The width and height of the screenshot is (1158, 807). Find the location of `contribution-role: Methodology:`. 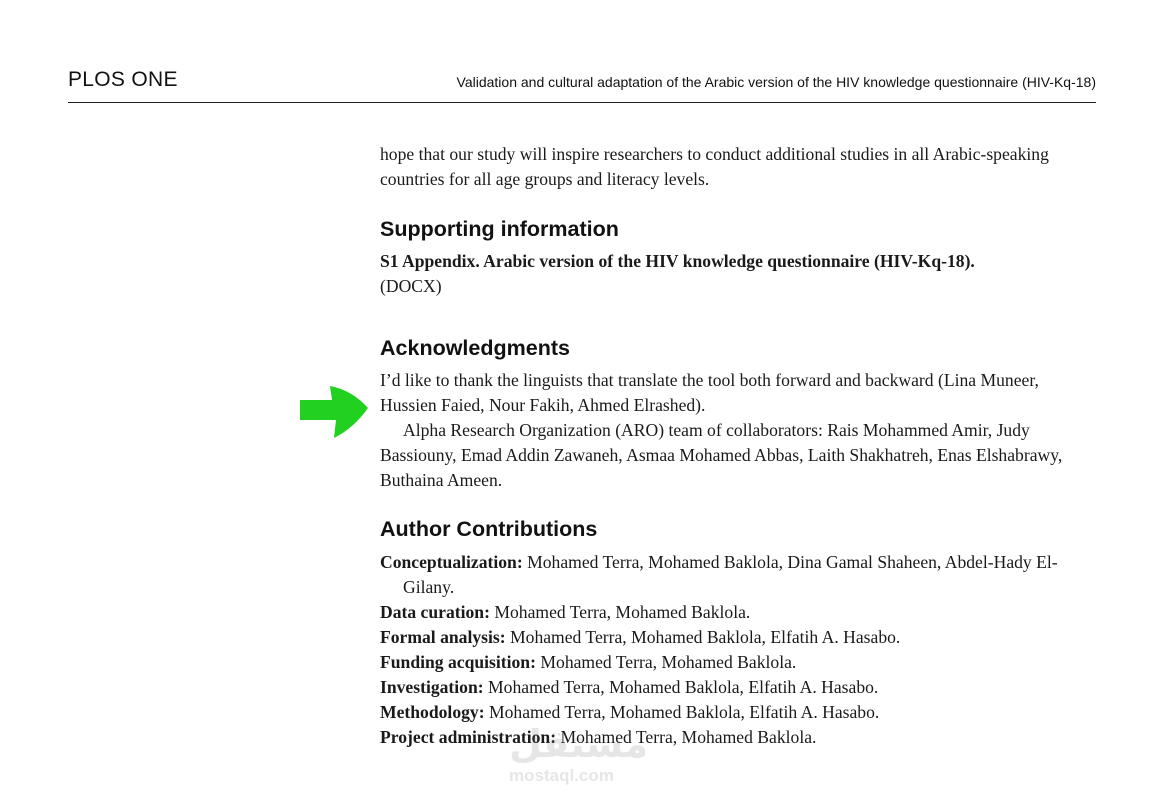

contribution-role: Methodology: is located at coordinates (432, 712).